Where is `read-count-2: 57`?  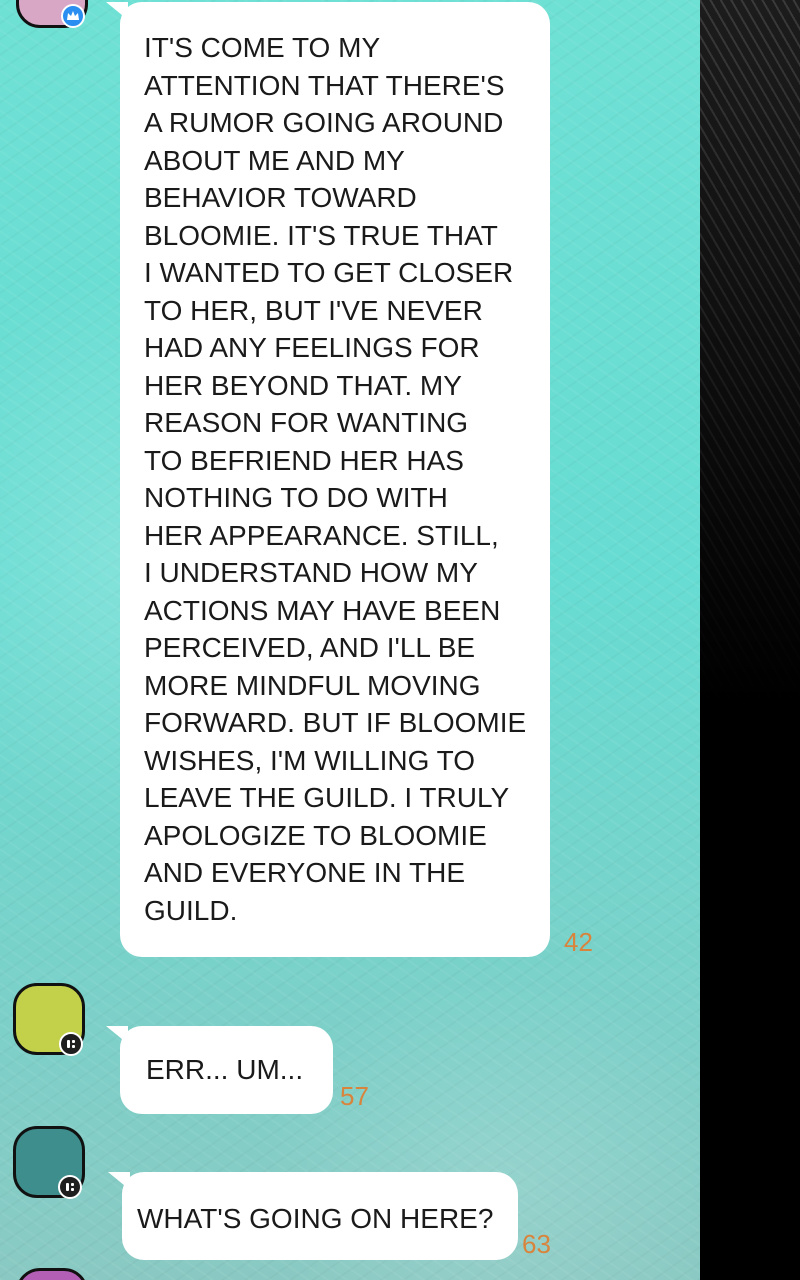 read-count-2: 57 is located at coordinates (354, 1096).